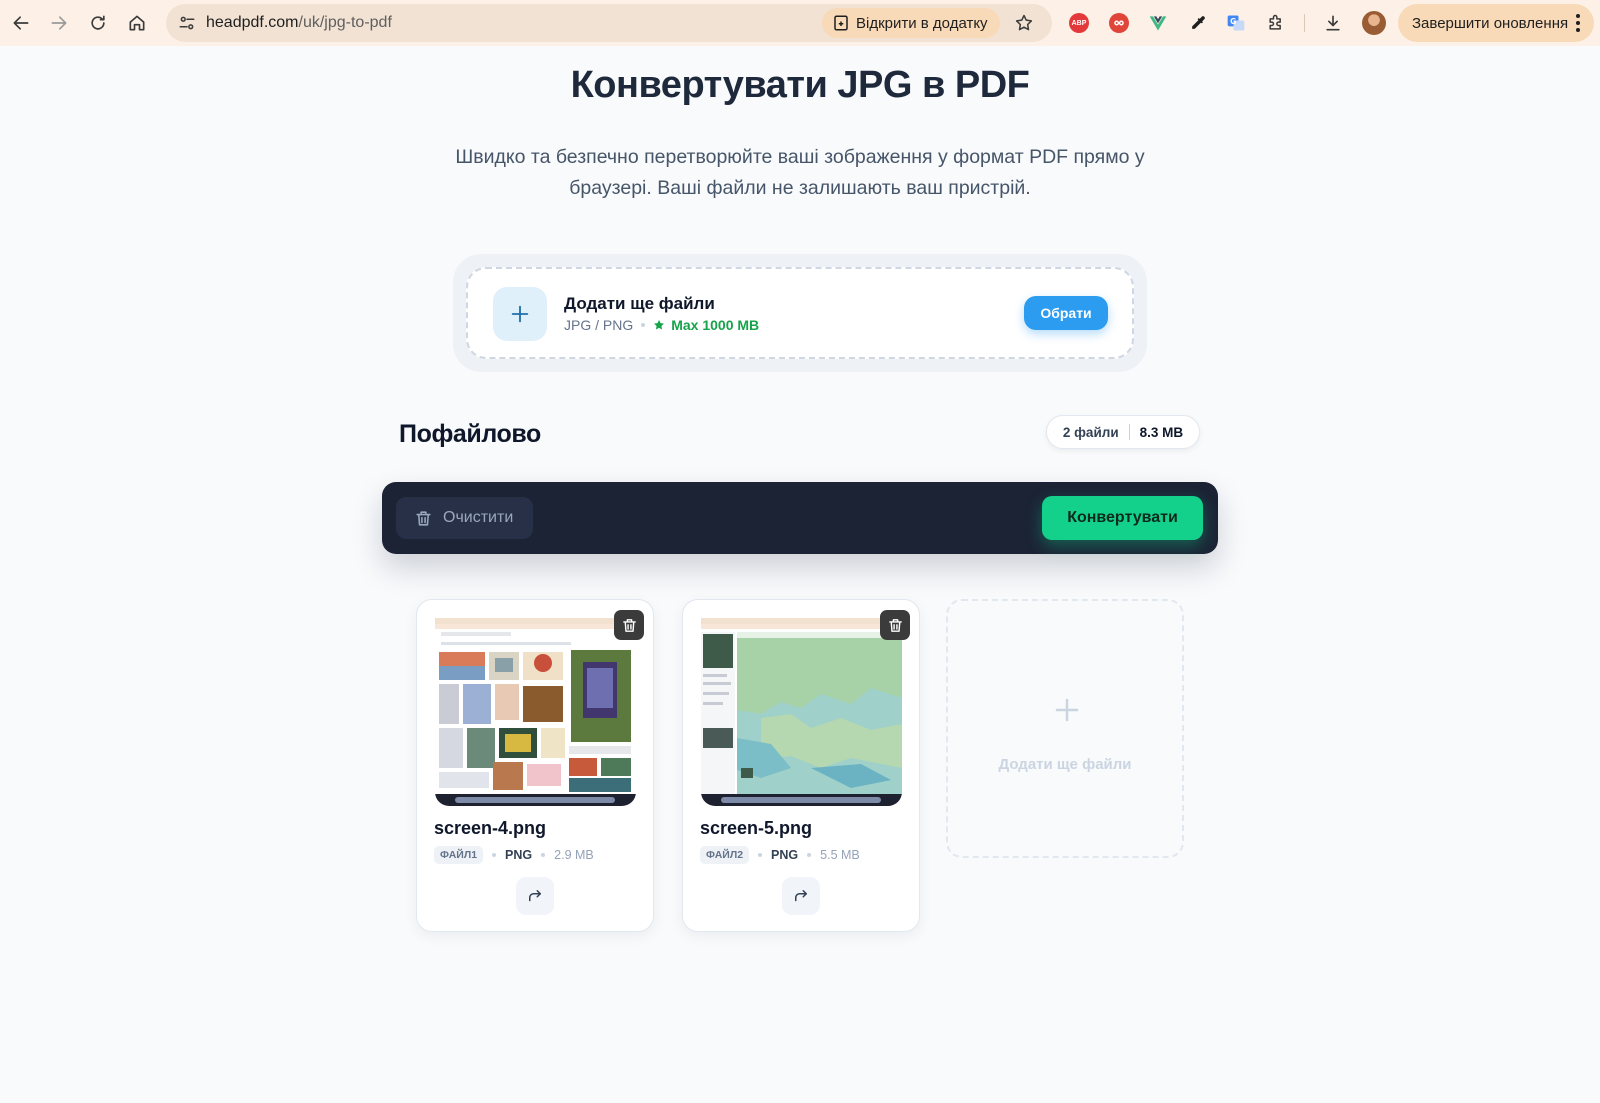 The width and height of the screenshot is (1600, 1103). I want to click on file-meta: ФАЙЛ2 PNG 5.5 MB, so click(780, 855).